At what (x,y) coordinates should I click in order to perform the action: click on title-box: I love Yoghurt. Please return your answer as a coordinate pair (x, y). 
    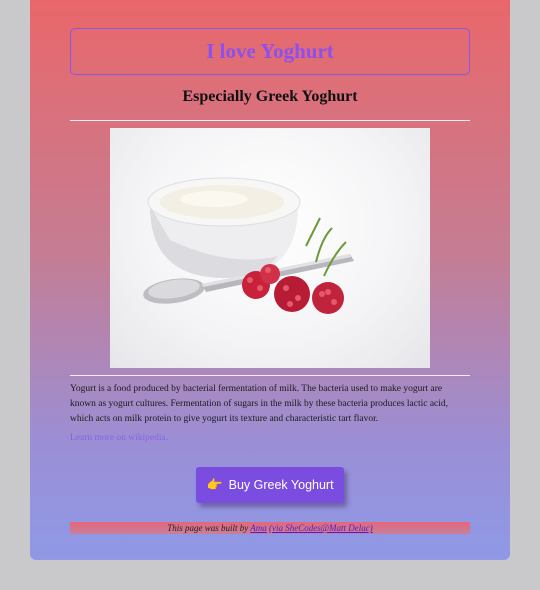
    Looking at the image, I should click on (270, 51).